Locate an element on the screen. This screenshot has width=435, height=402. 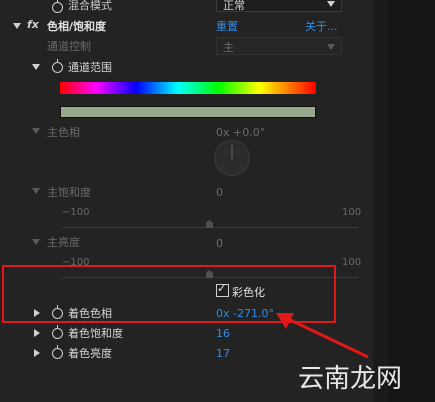
master-saturation-label: 主饱和度 is located at coordinates (69, 192).